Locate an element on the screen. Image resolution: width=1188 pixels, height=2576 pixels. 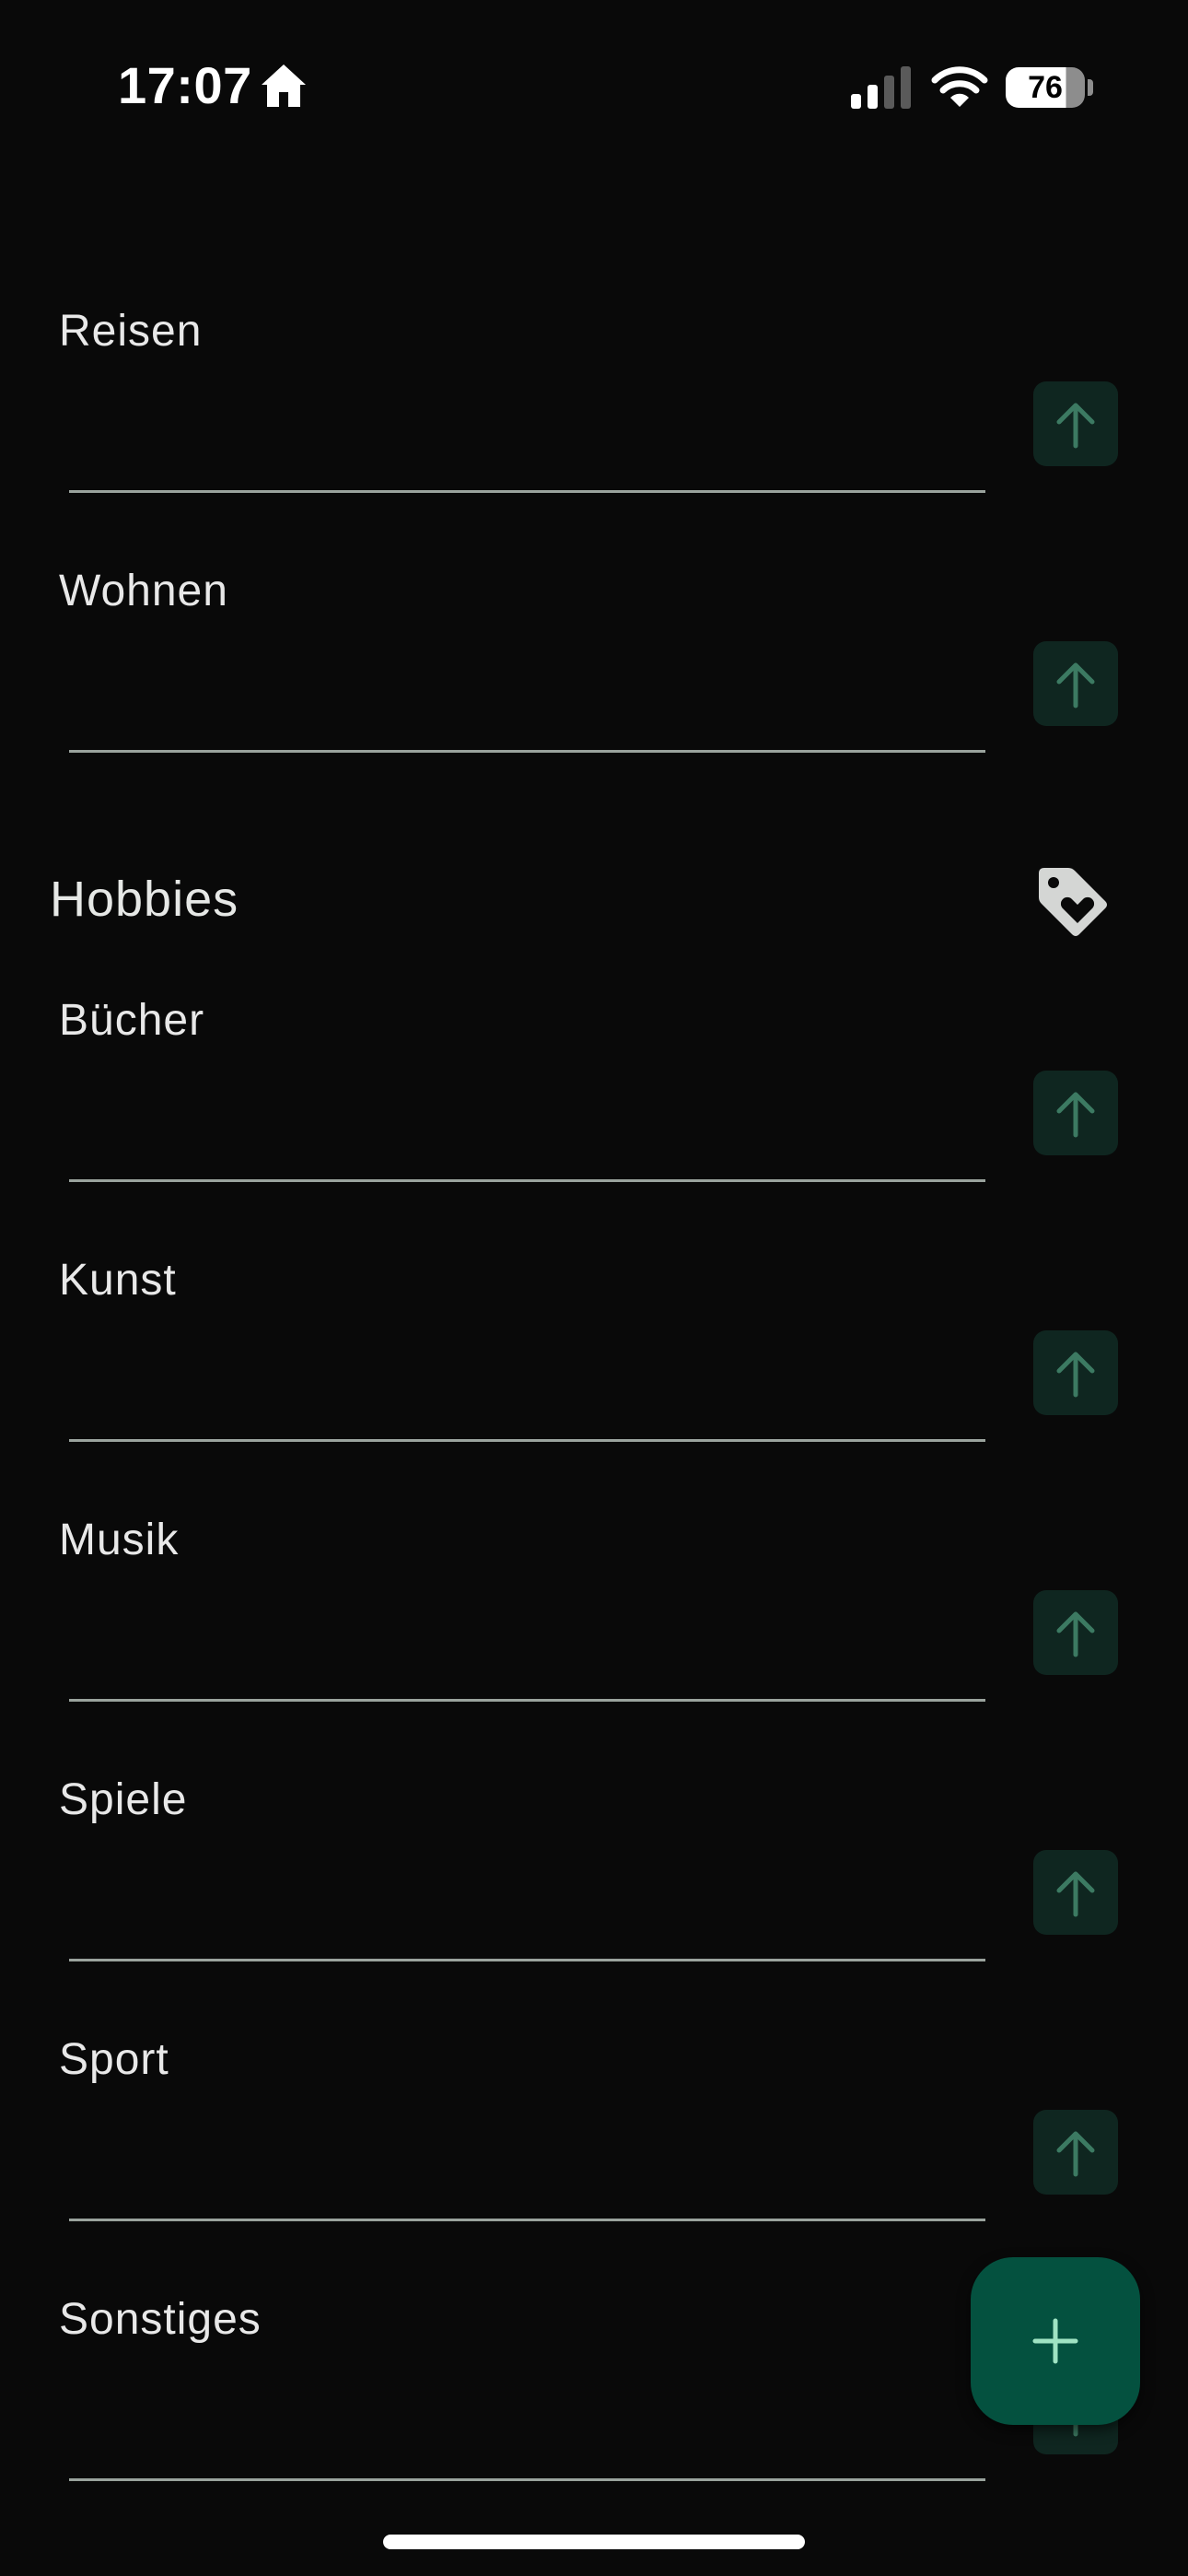
list-item: Spiele is located at coordinates (594, 1904).